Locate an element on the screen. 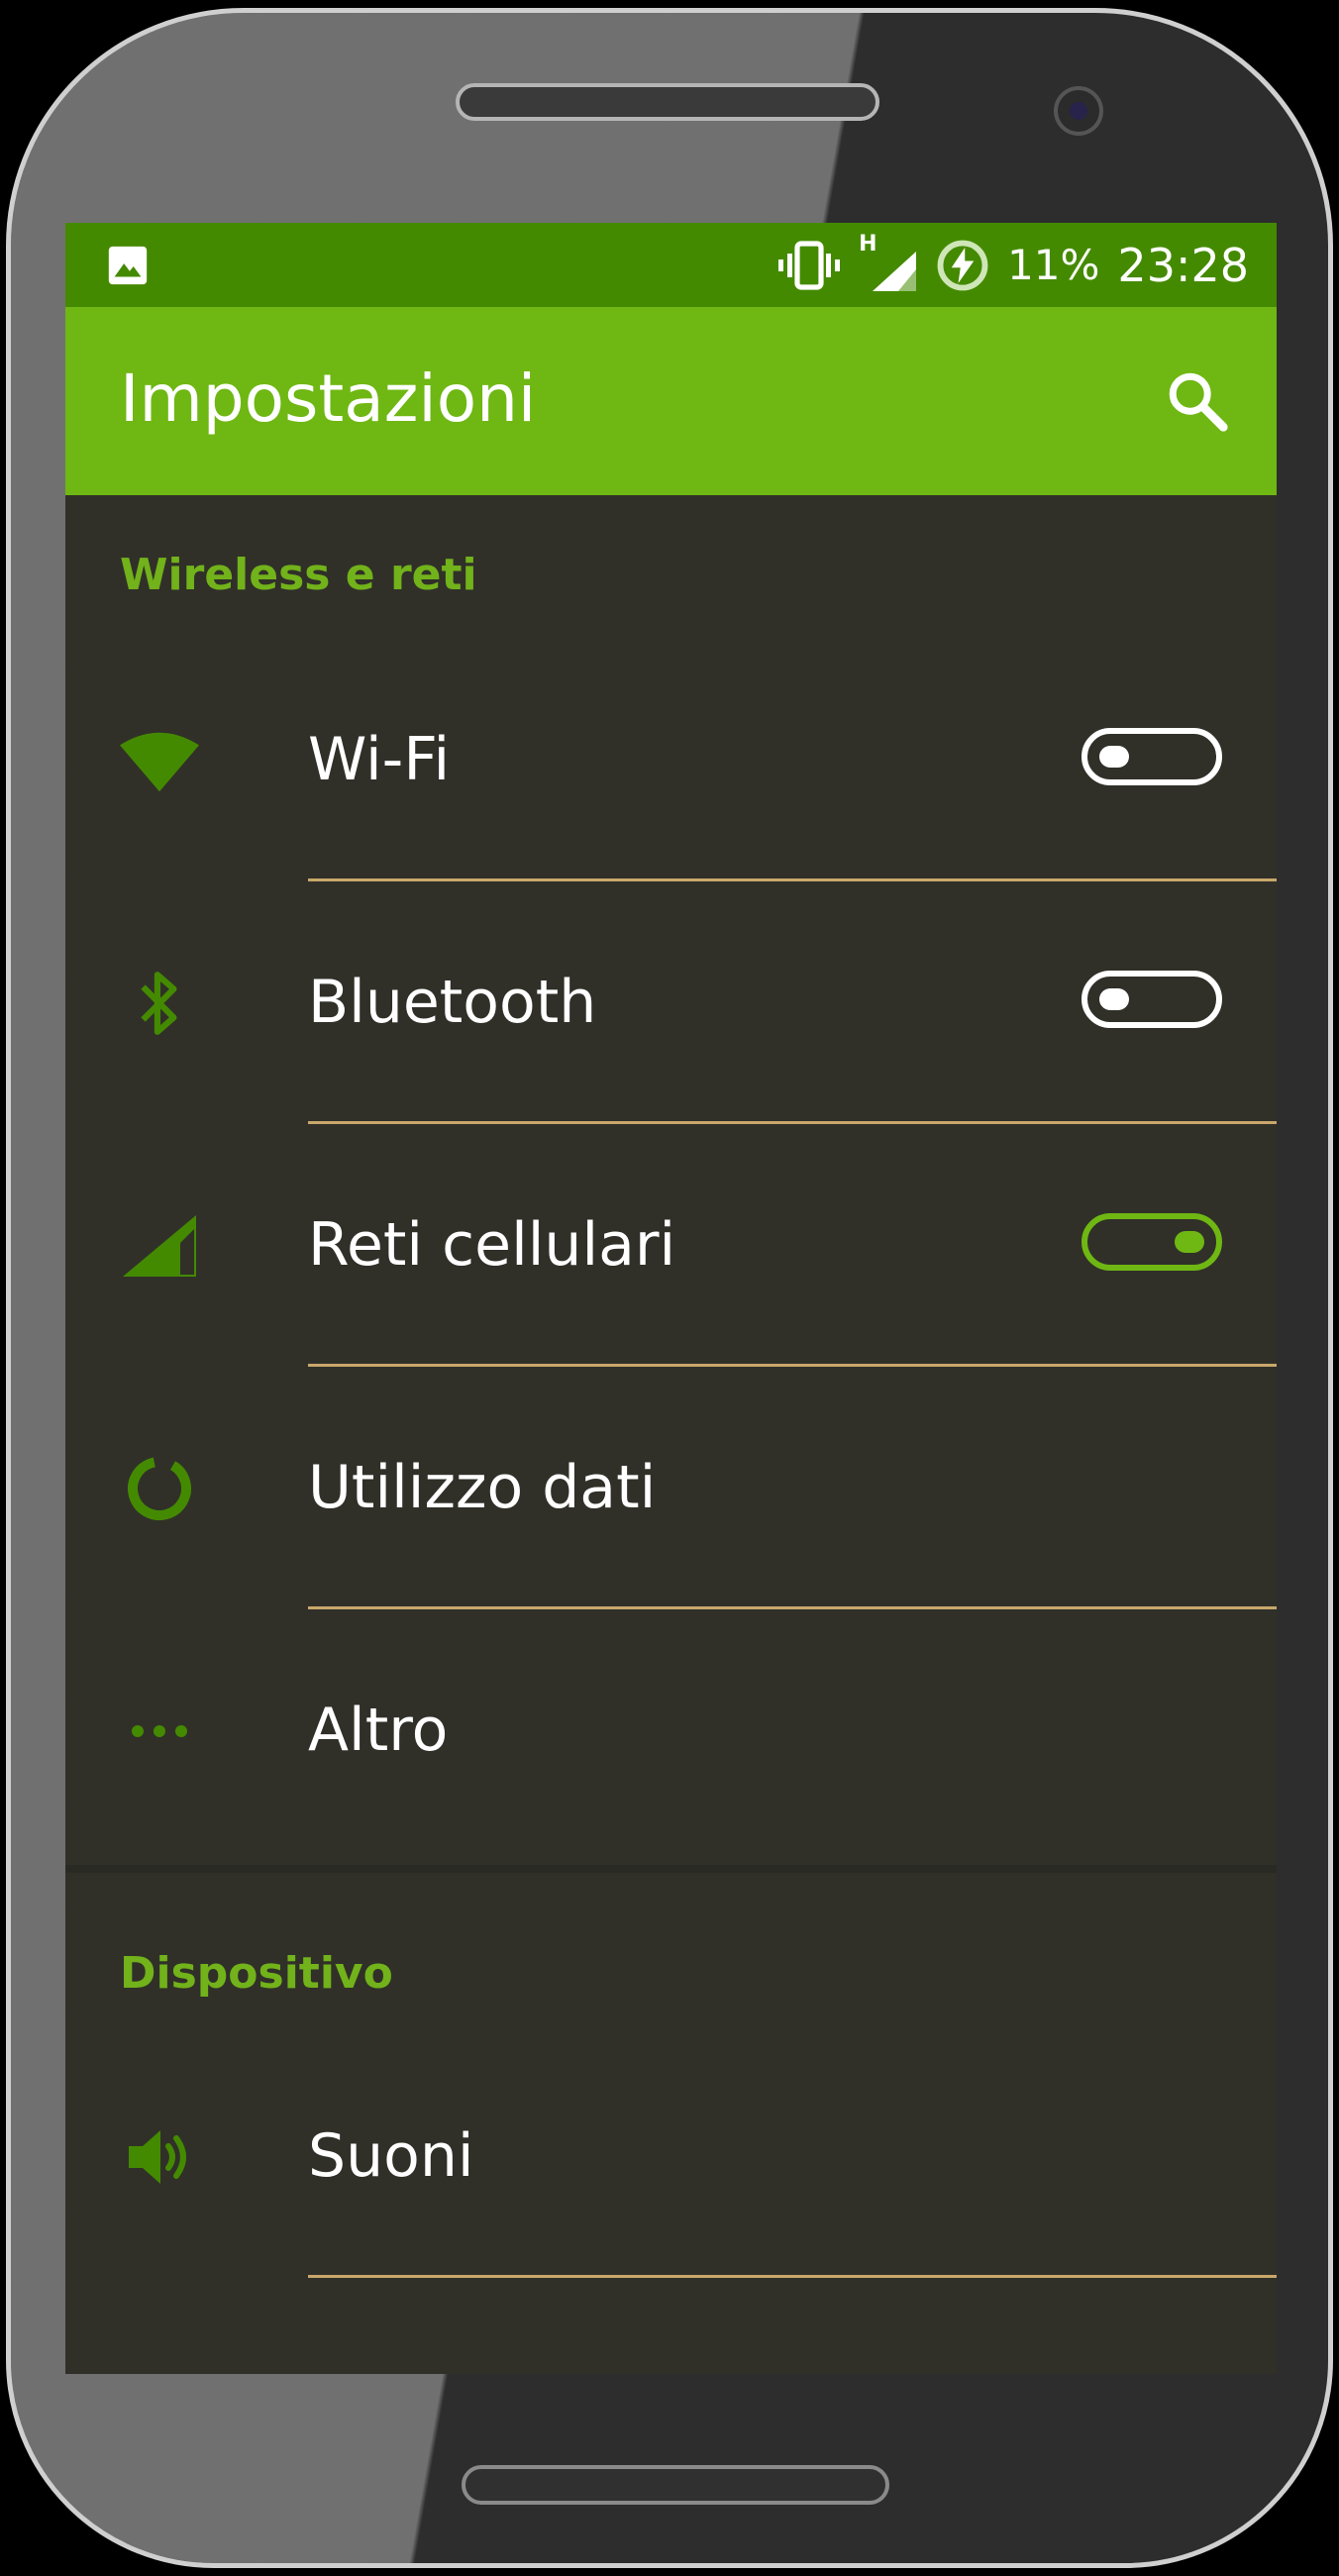 This screenshot has height=2576, width=1339. page-title: Impostazioni is located at coordinates (328, 399).